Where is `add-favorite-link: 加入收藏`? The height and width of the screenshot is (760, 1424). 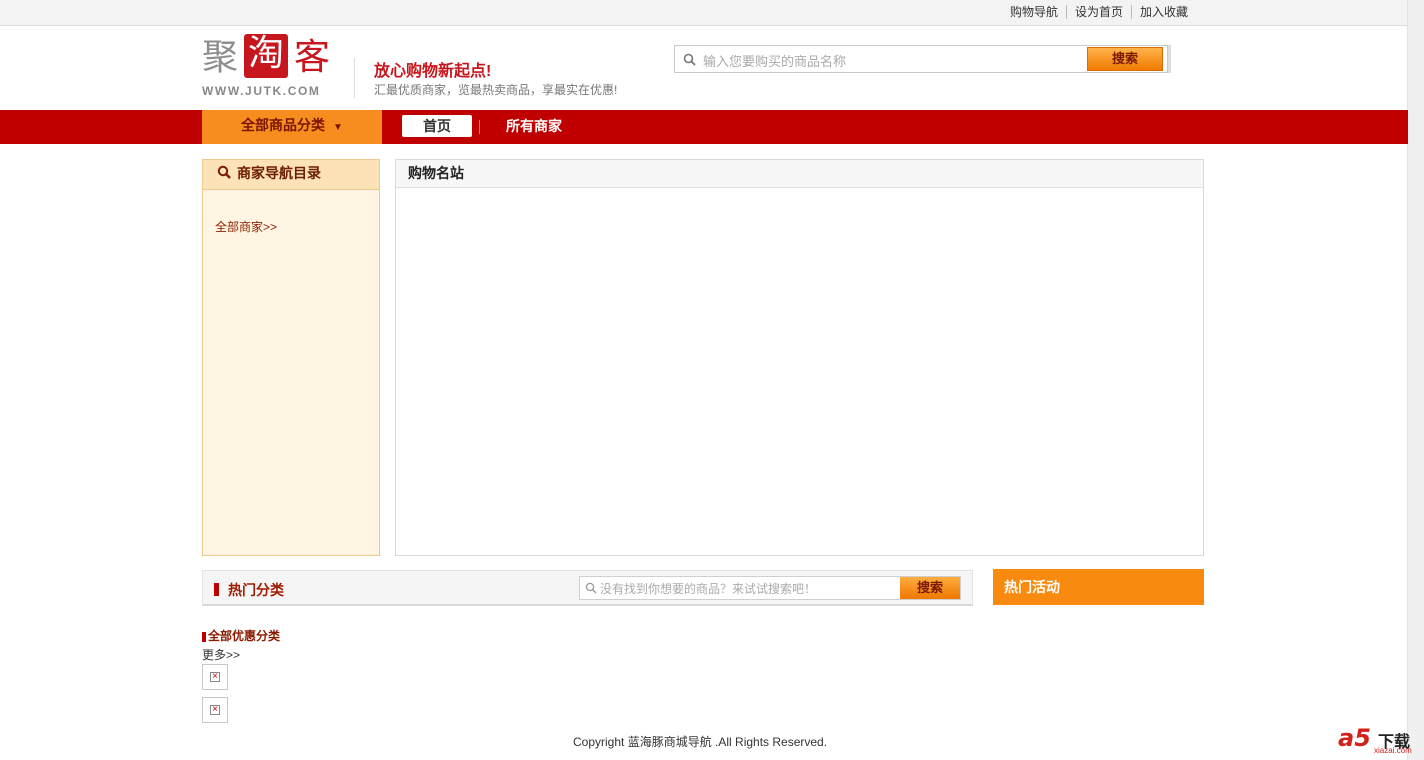 add-favorite-link: 加入收藏 is located at coordinates (1163, 12).